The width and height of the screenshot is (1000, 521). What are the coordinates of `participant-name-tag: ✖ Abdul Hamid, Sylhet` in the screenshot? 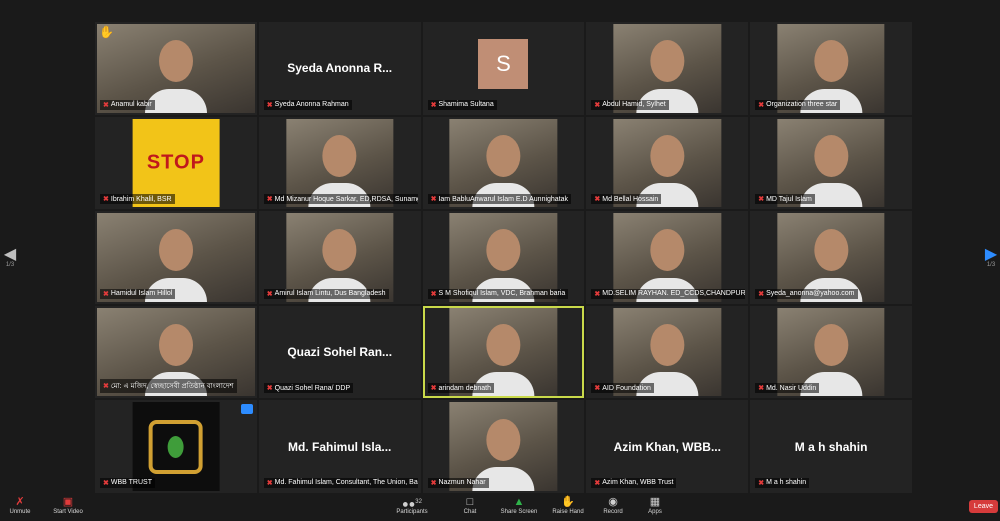 It's located at (630, 104).